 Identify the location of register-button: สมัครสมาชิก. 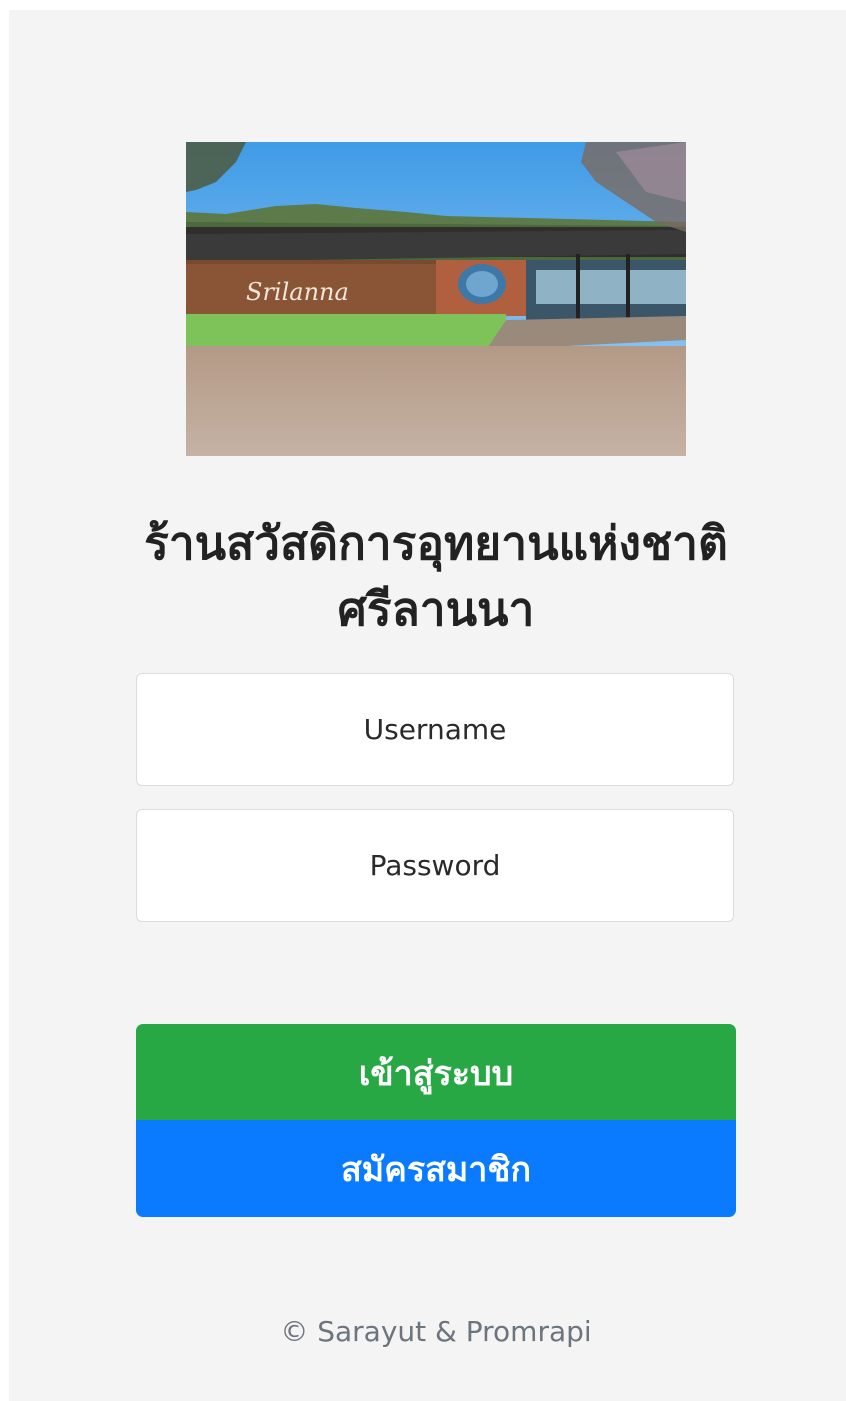
(436, 1168).